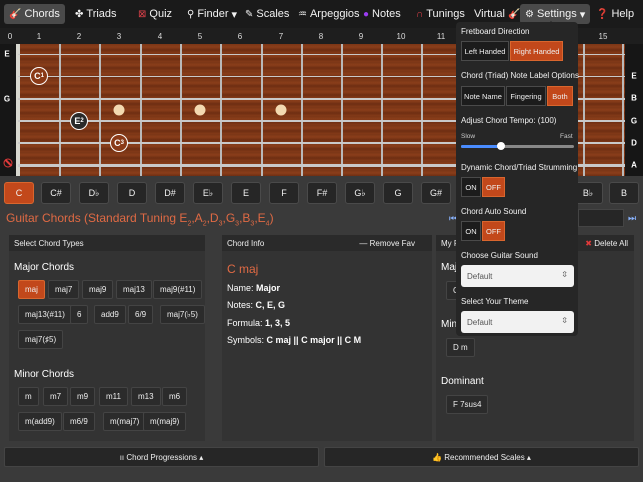 This screenshot has height=482, width=643. I want to click on key-button: D♭, so click(94, 193).